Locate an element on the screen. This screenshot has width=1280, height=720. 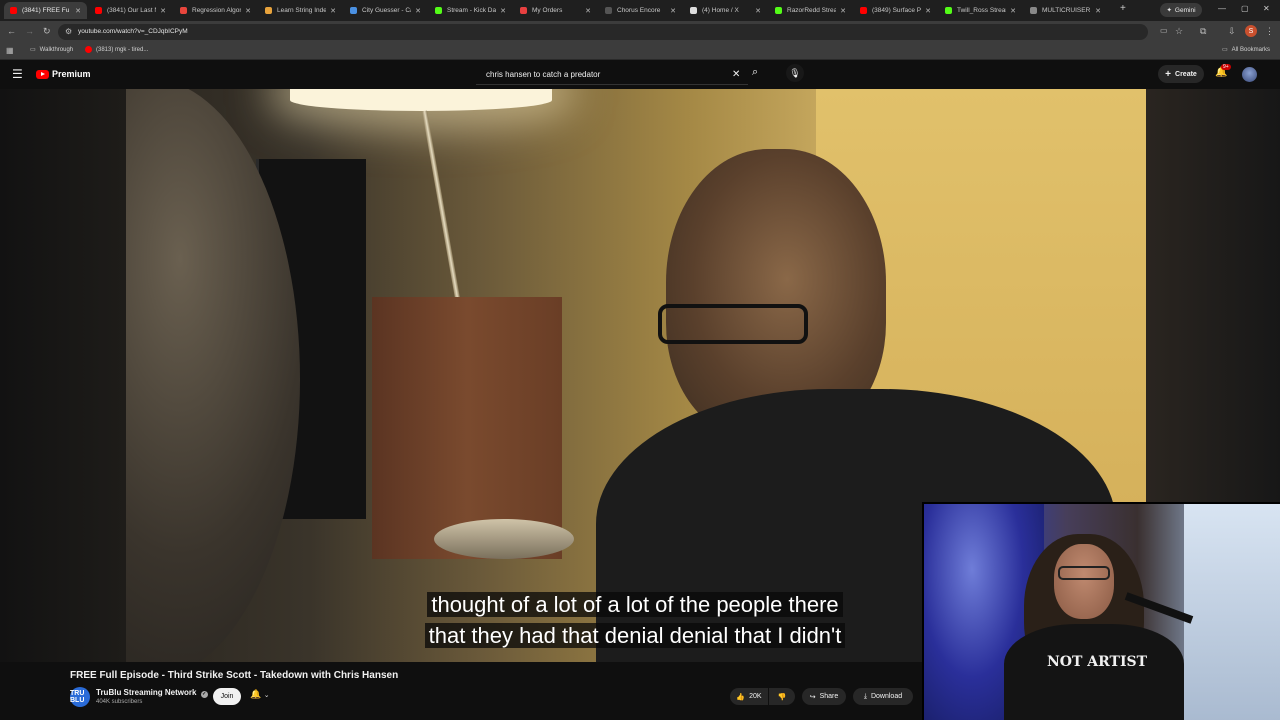
youtube-play-icon is located at coordinates (42, 74).